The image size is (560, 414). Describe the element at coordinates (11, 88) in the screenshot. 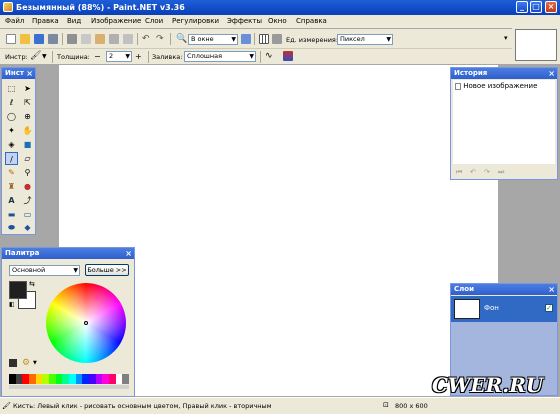

I see `rect-select-tool-icon: ⬚` at that location.